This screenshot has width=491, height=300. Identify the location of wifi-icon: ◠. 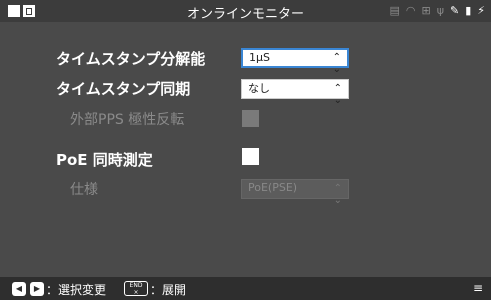
(410, 10).